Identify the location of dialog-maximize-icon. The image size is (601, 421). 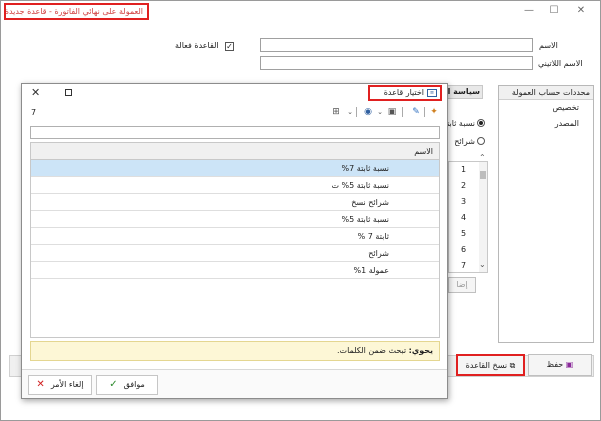
(68, 92).